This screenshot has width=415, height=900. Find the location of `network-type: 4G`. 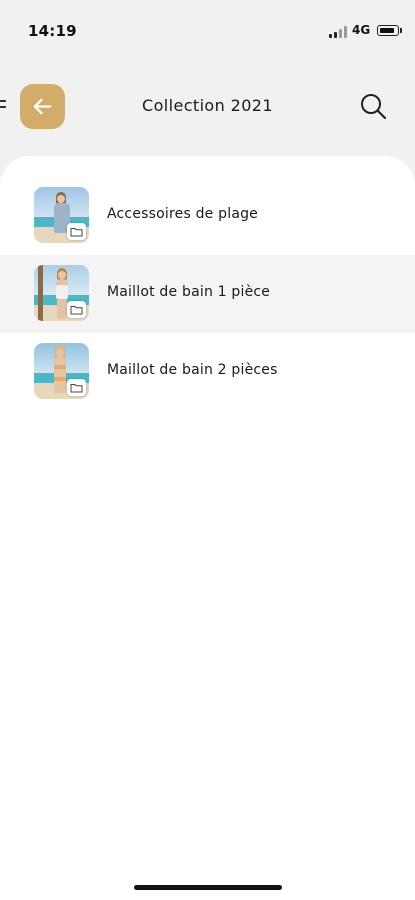

network-type: 4G is located at coordinates (361, 30).